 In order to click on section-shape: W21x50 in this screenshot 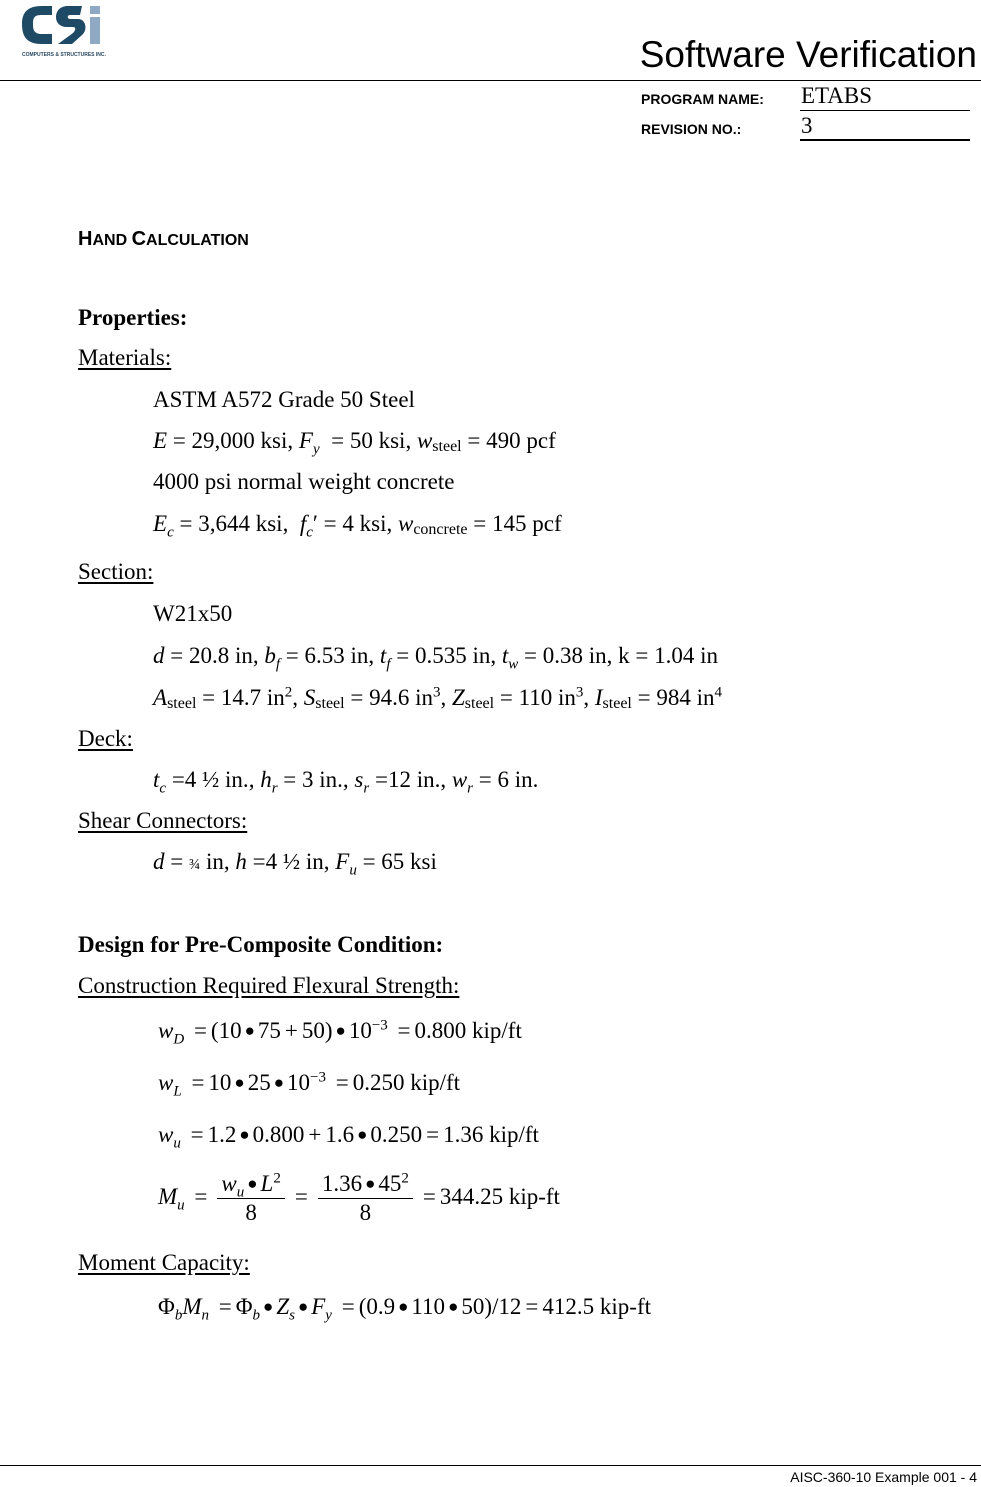, I will do `click(193, 613)`.